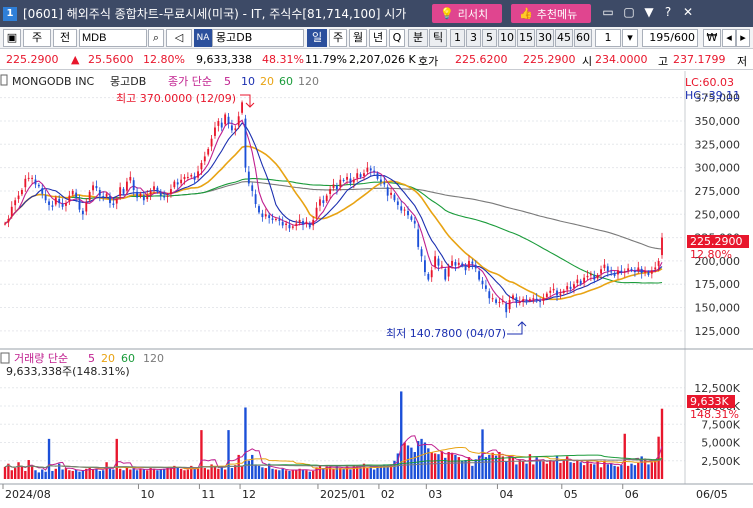  What do you see at coordinates (338, 38) in the screenshot?
I see `tab-weekly: 주` at bounding box center [338, 38].